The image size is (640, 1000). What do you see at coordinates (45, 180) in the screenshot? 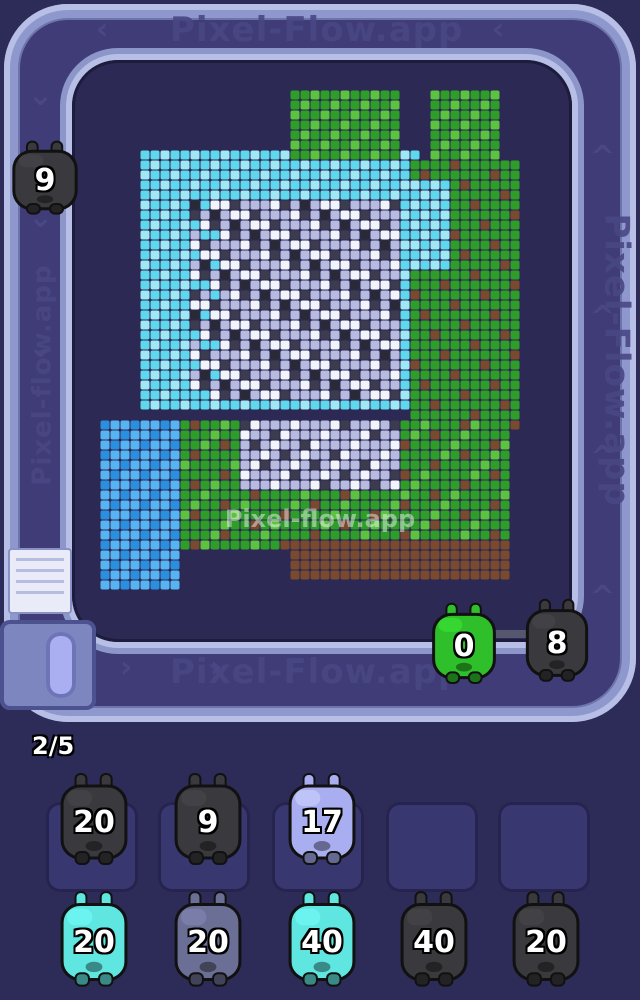
I see `belt-pig: 9` at bounding box center [45, 180].